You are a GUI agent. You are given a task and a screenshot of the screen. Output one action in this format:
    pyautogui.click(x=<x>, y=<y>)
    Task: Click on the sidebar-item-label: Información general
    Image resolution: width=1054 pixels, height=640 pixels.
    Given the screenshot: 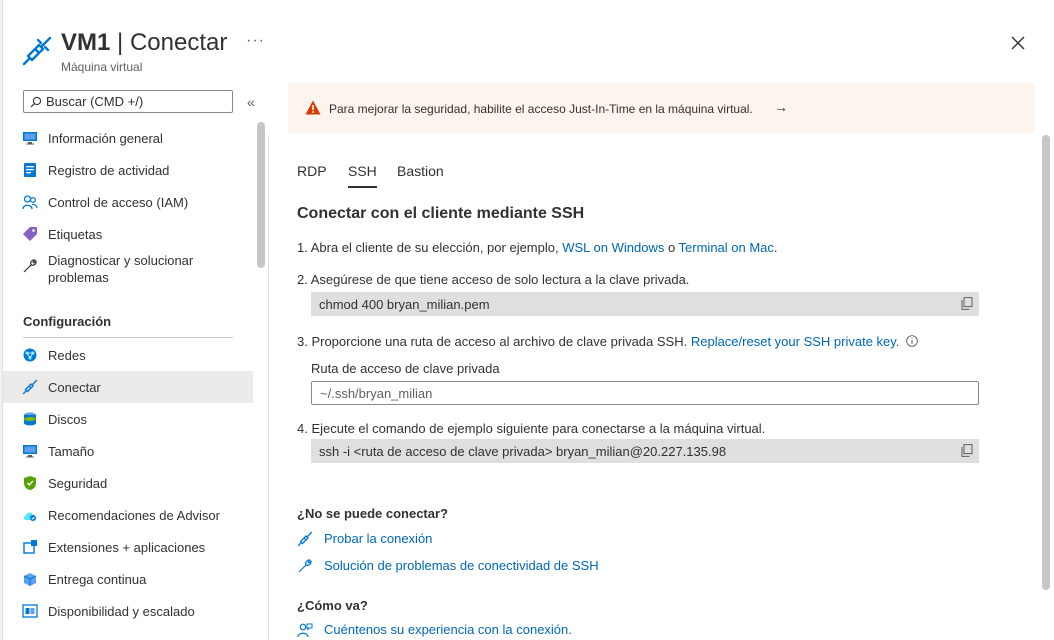 What is the action you would take?
    pyautogui.click(x=105, y=138)
    